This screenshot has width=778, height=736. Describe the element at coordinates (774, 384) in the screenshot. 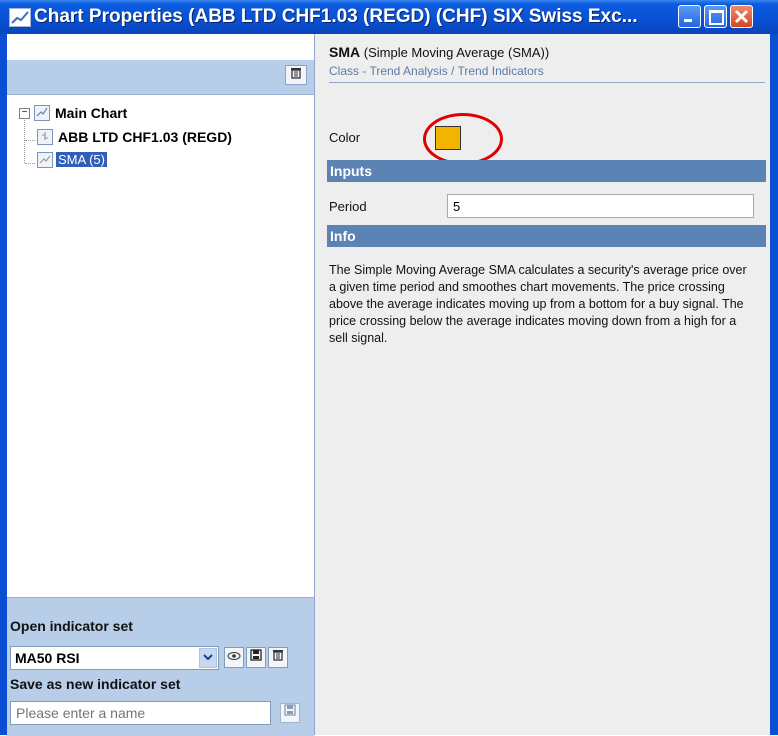

I see `window-frame-right` at that location.